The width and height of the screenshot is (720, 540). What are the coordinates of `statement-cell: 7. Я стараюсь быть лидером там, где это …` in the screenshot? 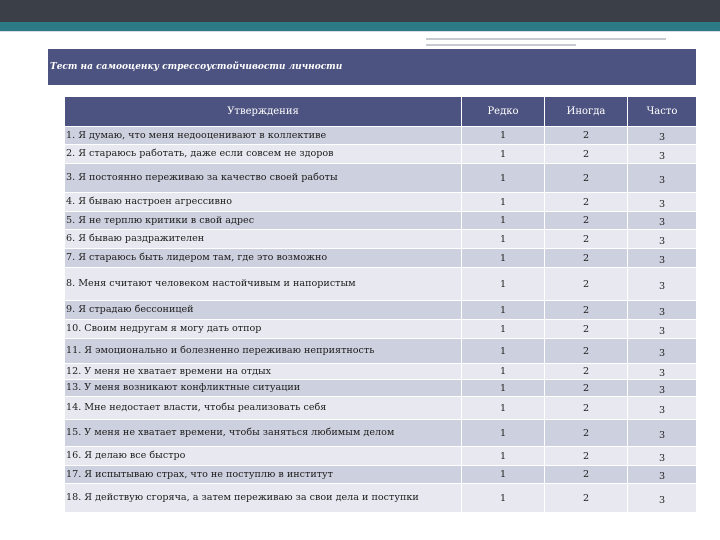 It's located at (263, 258).